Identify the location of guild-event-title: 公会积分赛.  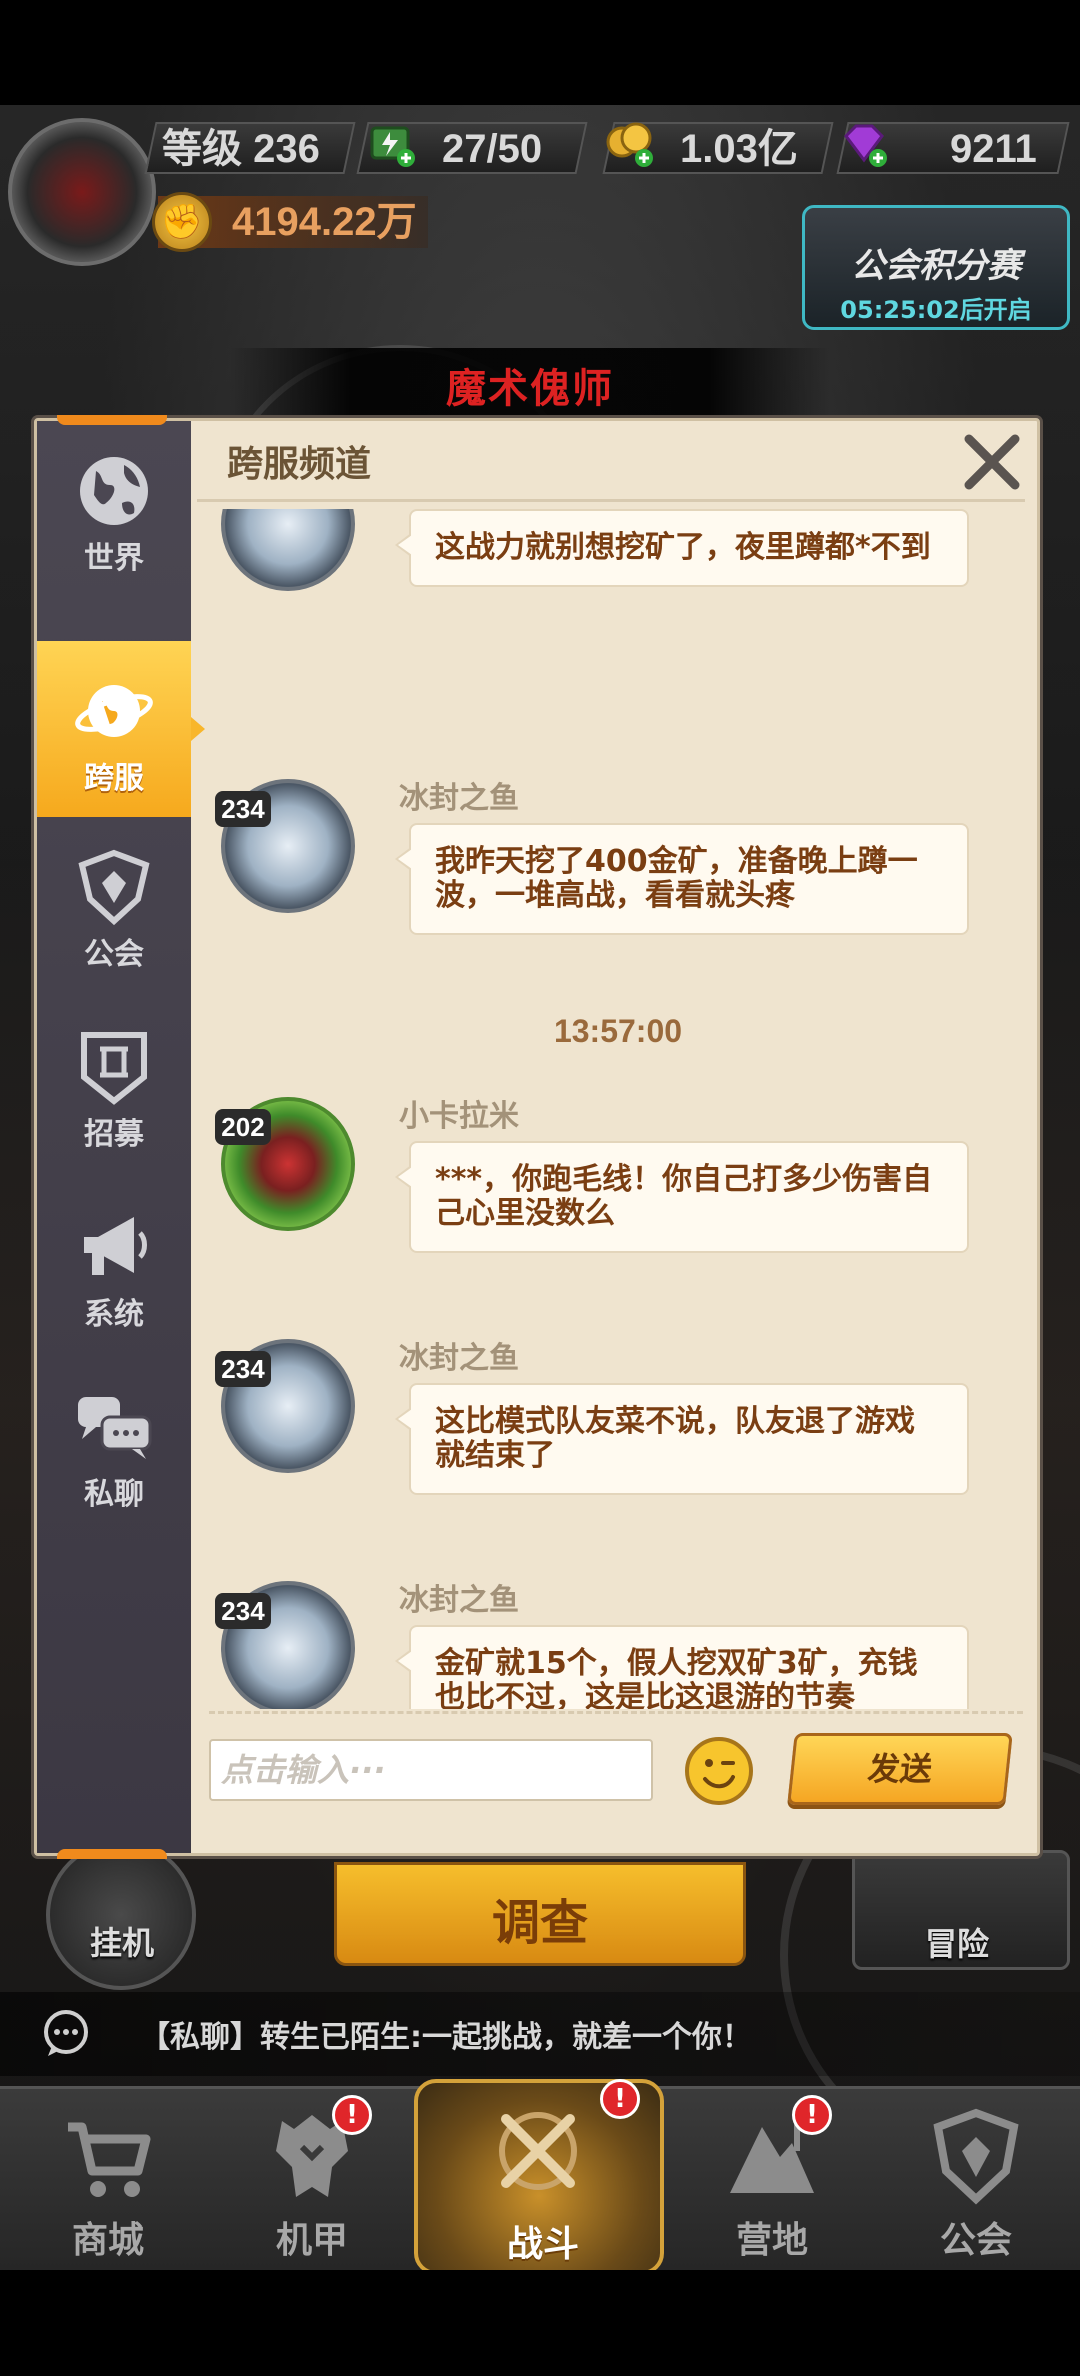
(936, 266).